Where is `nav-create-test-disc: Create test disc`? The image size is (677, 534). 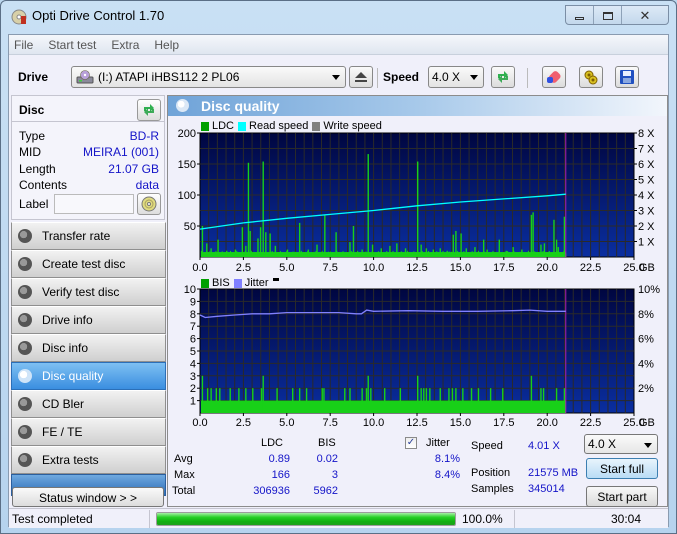 nav-create-test-disc: Create test disc is located at coordinates (88, 264).